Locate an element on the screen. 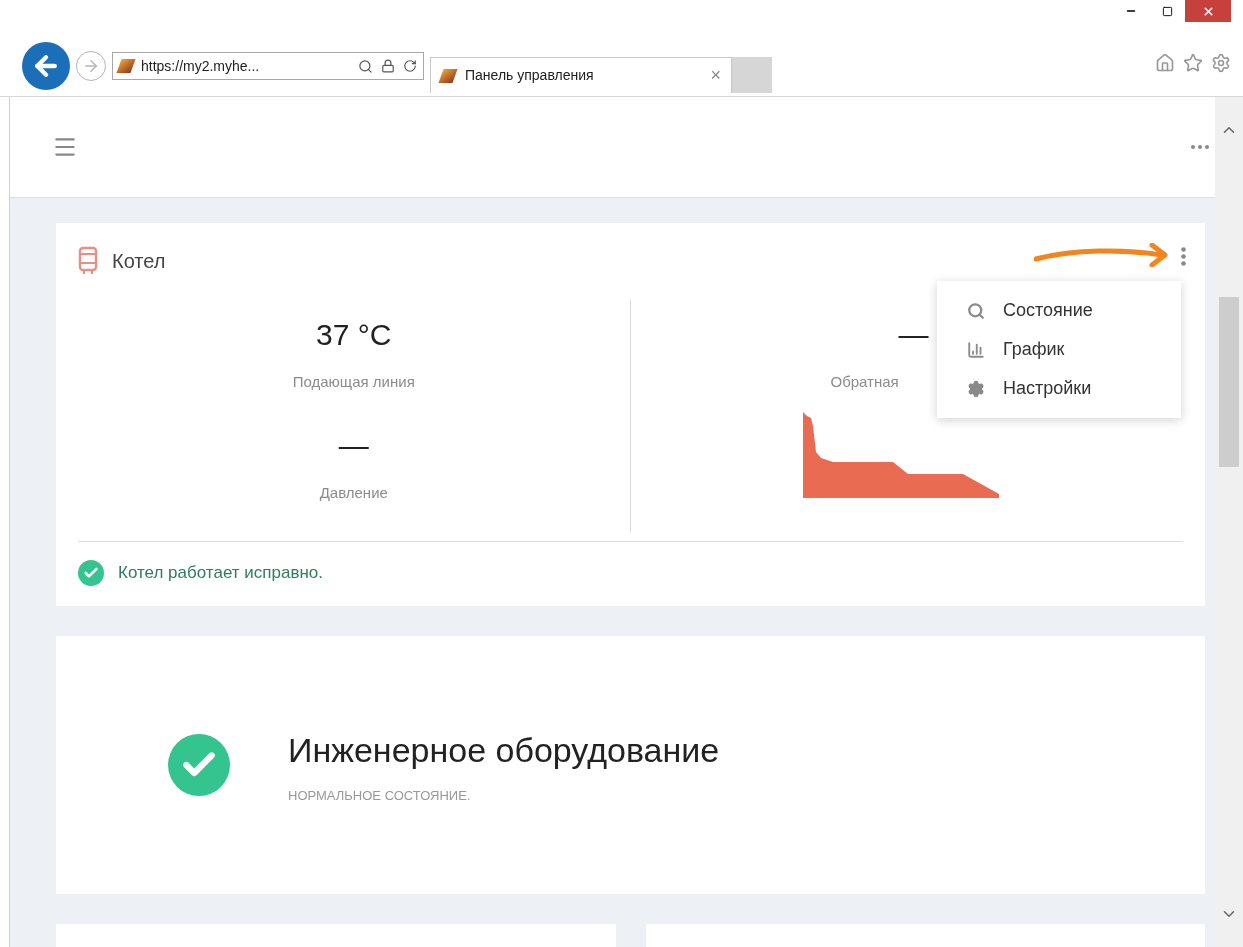 This screenshot has height=947, width=1243. more-vertical-button is located at coordinates (1183, 256).